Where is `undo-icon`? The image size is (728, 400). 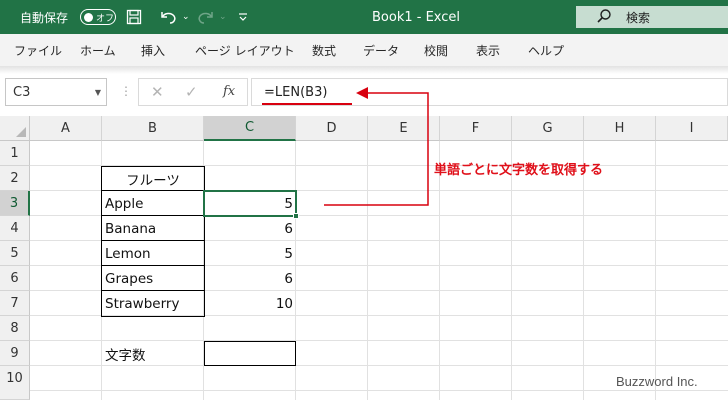
undo-icon is located at coordinates (168, 17).